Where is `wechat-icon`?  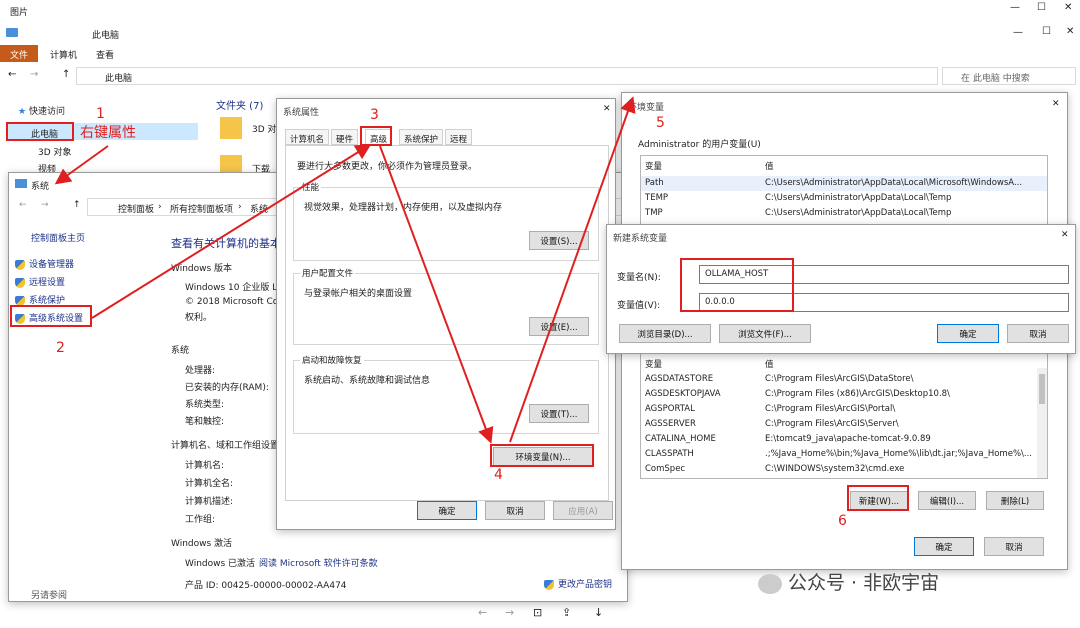 wechat-icon is located at coordinates (770, 583).